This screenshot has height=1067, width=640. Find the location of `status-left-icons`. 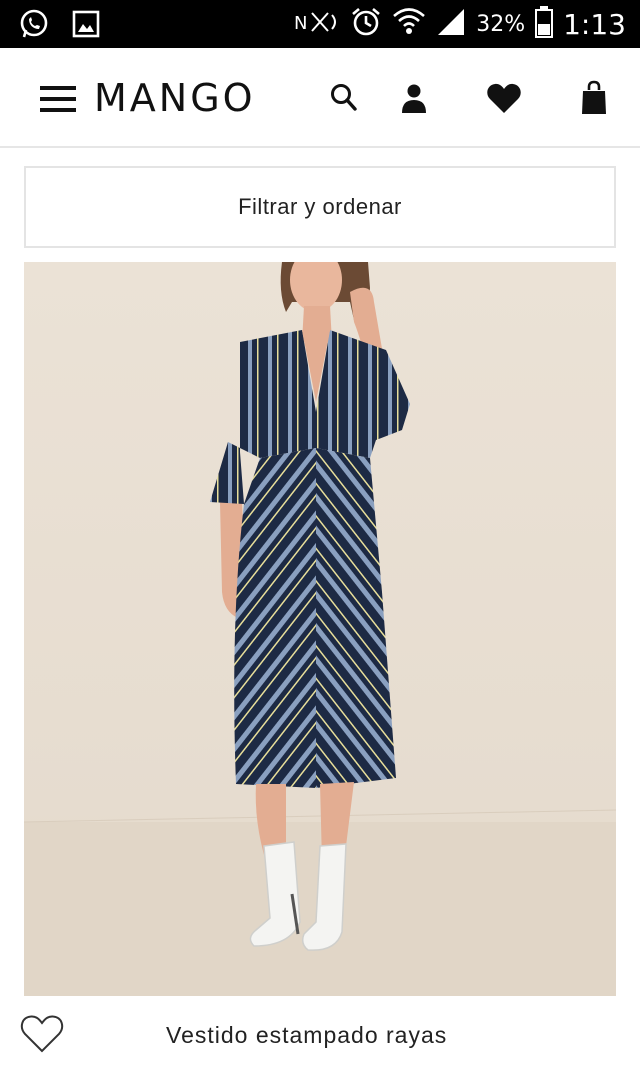

status-left-icons is located at coordinates (59, 26).